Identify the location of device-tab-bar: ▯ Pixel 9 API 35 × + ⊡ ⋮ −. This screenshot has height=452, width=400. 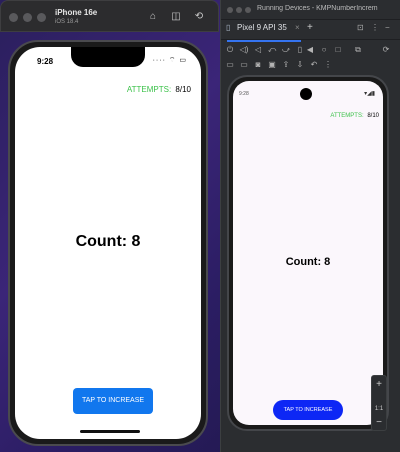
(310, 31).